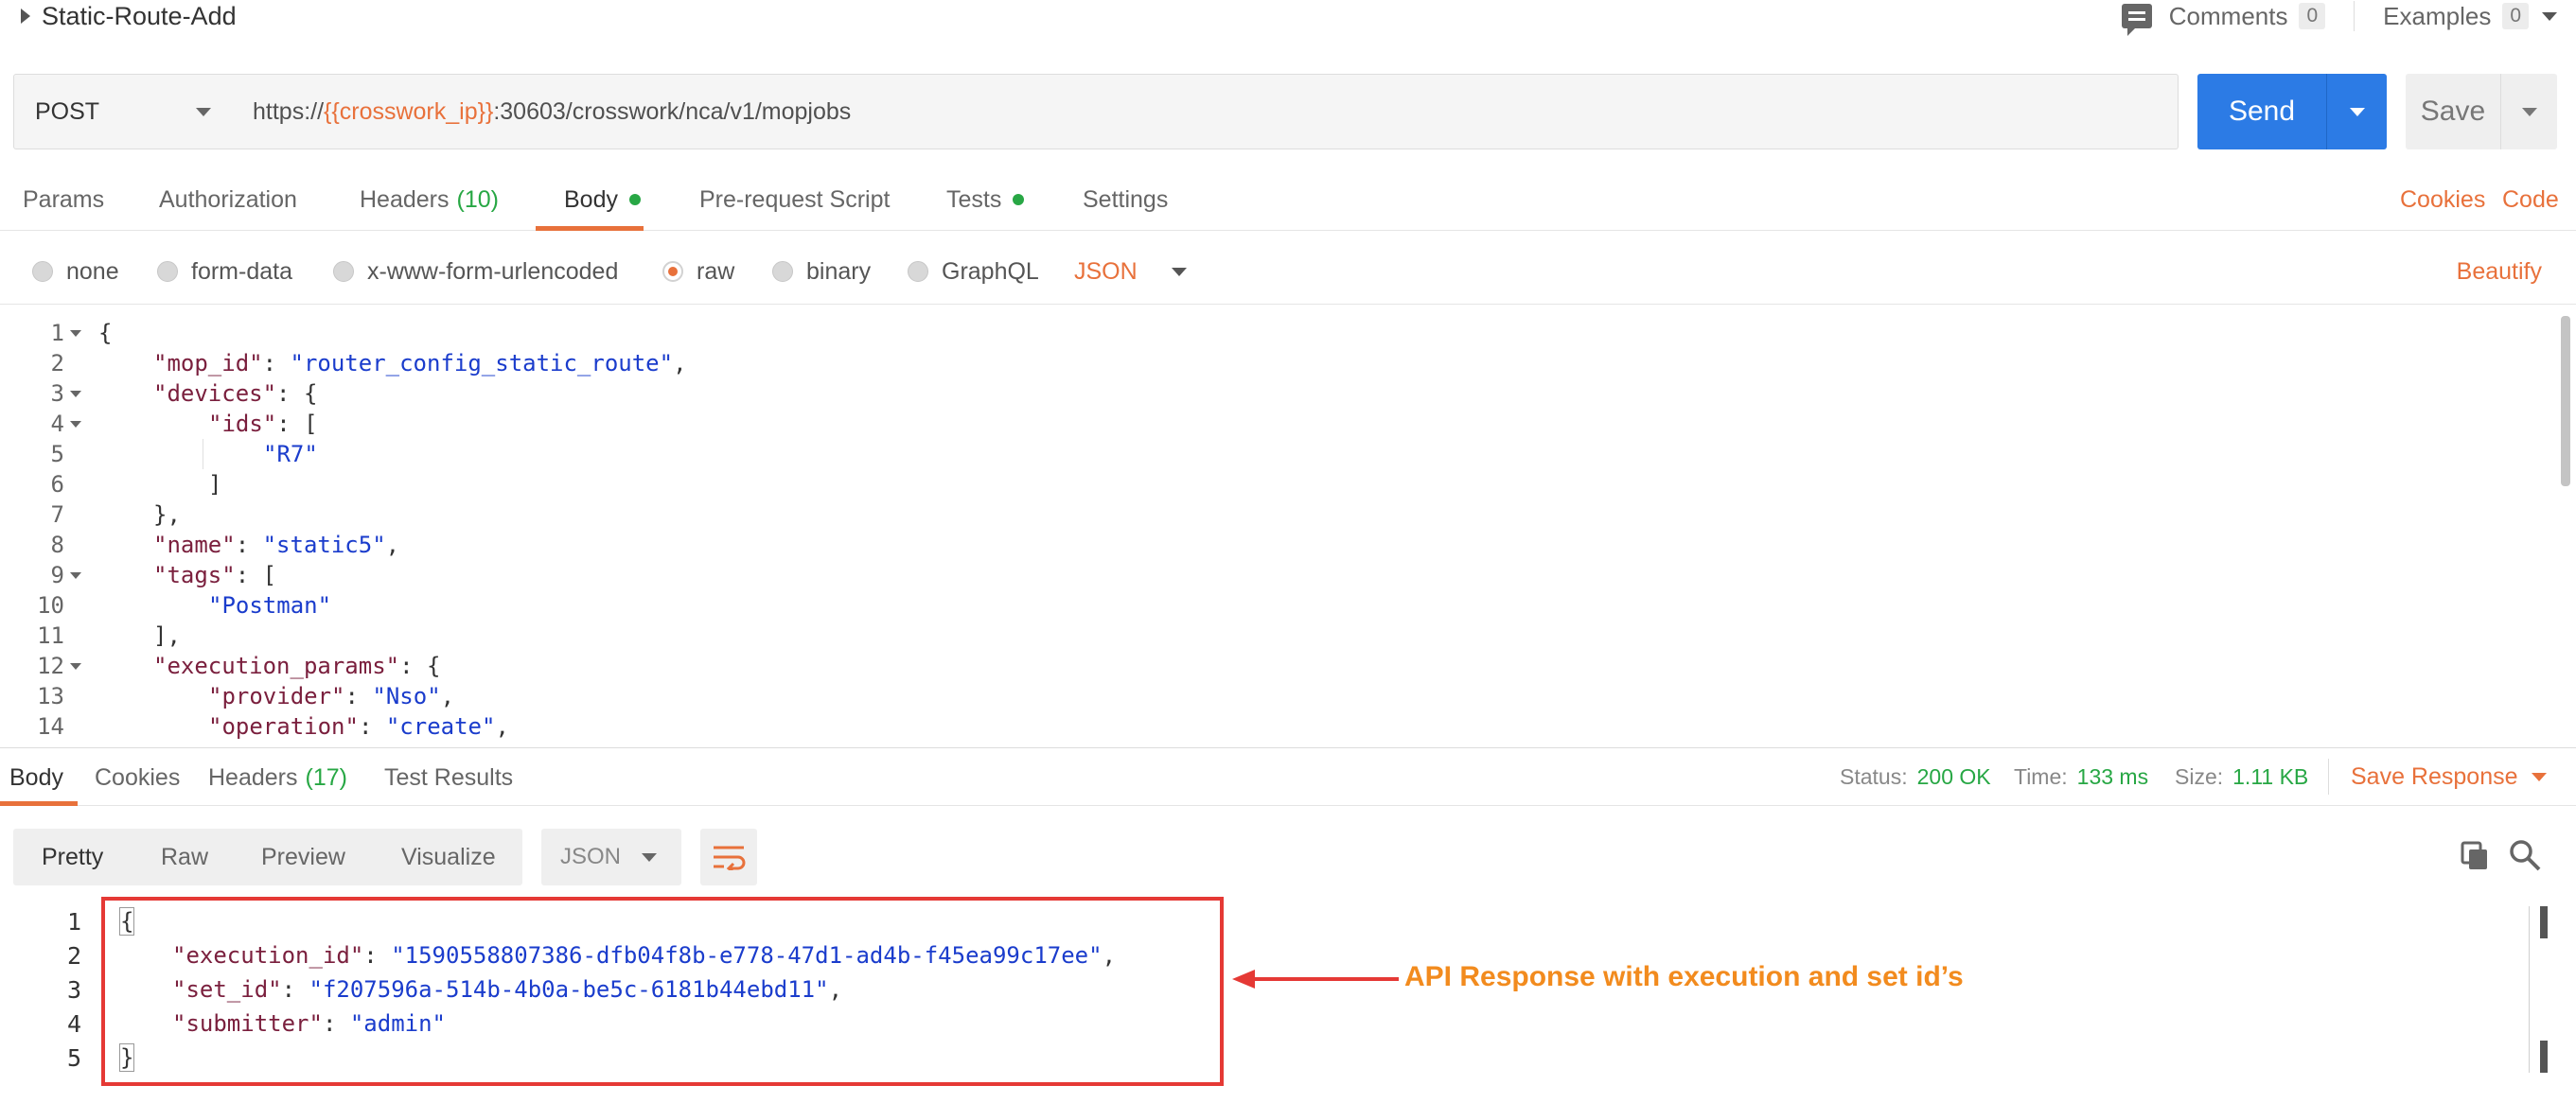  I want to click on view-visualize-button: Visualize, so click(448, 857).